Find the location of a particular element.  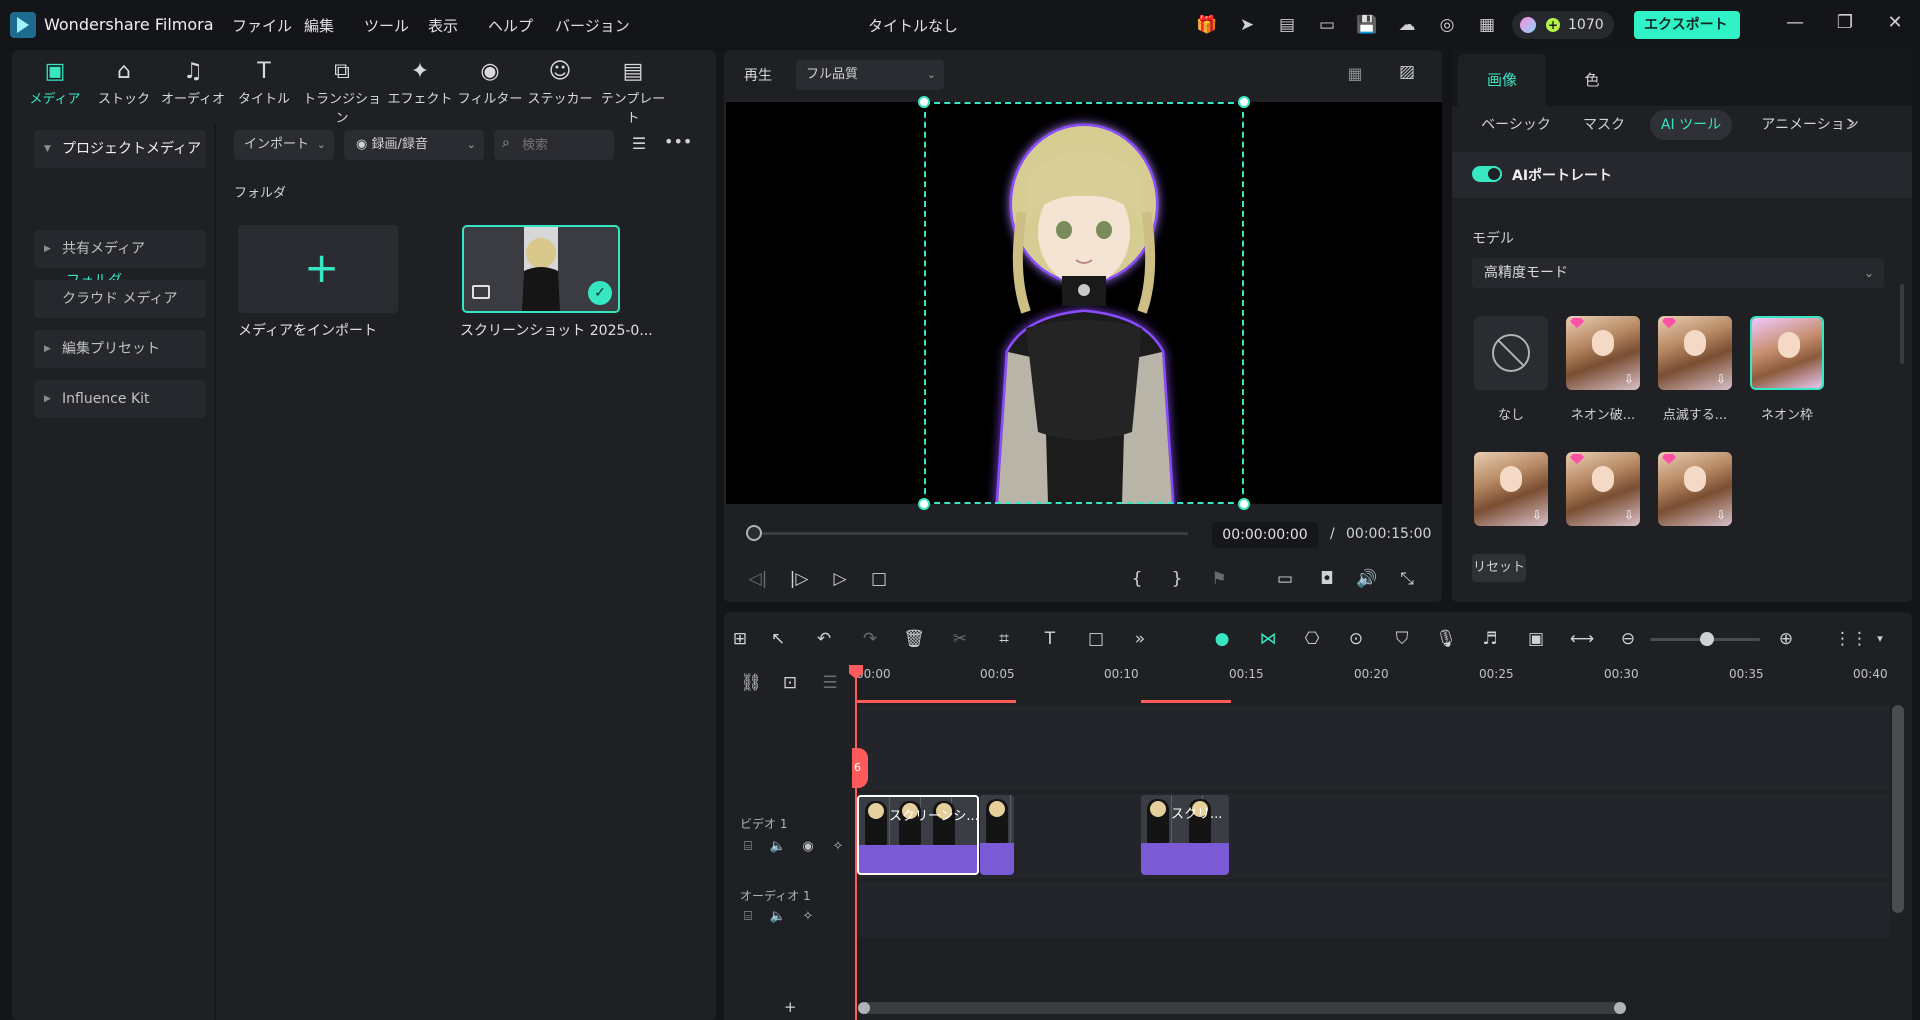

effect-blink: ⇩ is located at coordinates (1695, 353).